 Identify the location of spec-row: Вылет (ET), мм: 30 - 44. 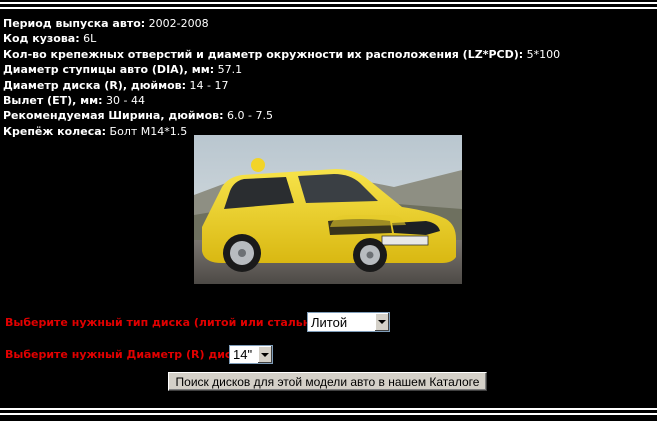
(281, 100).